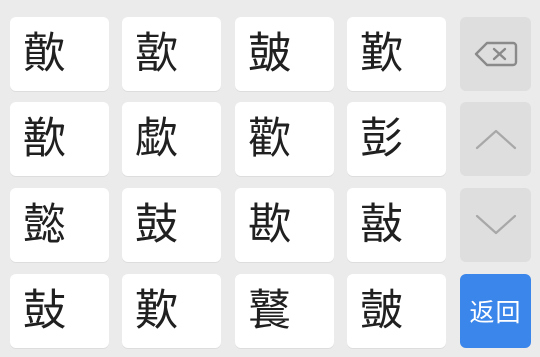  What do you see at coordinates (59, 311) in the screenshot?
I see `candidate-key: 鼔` at bounding box center [59, 311].